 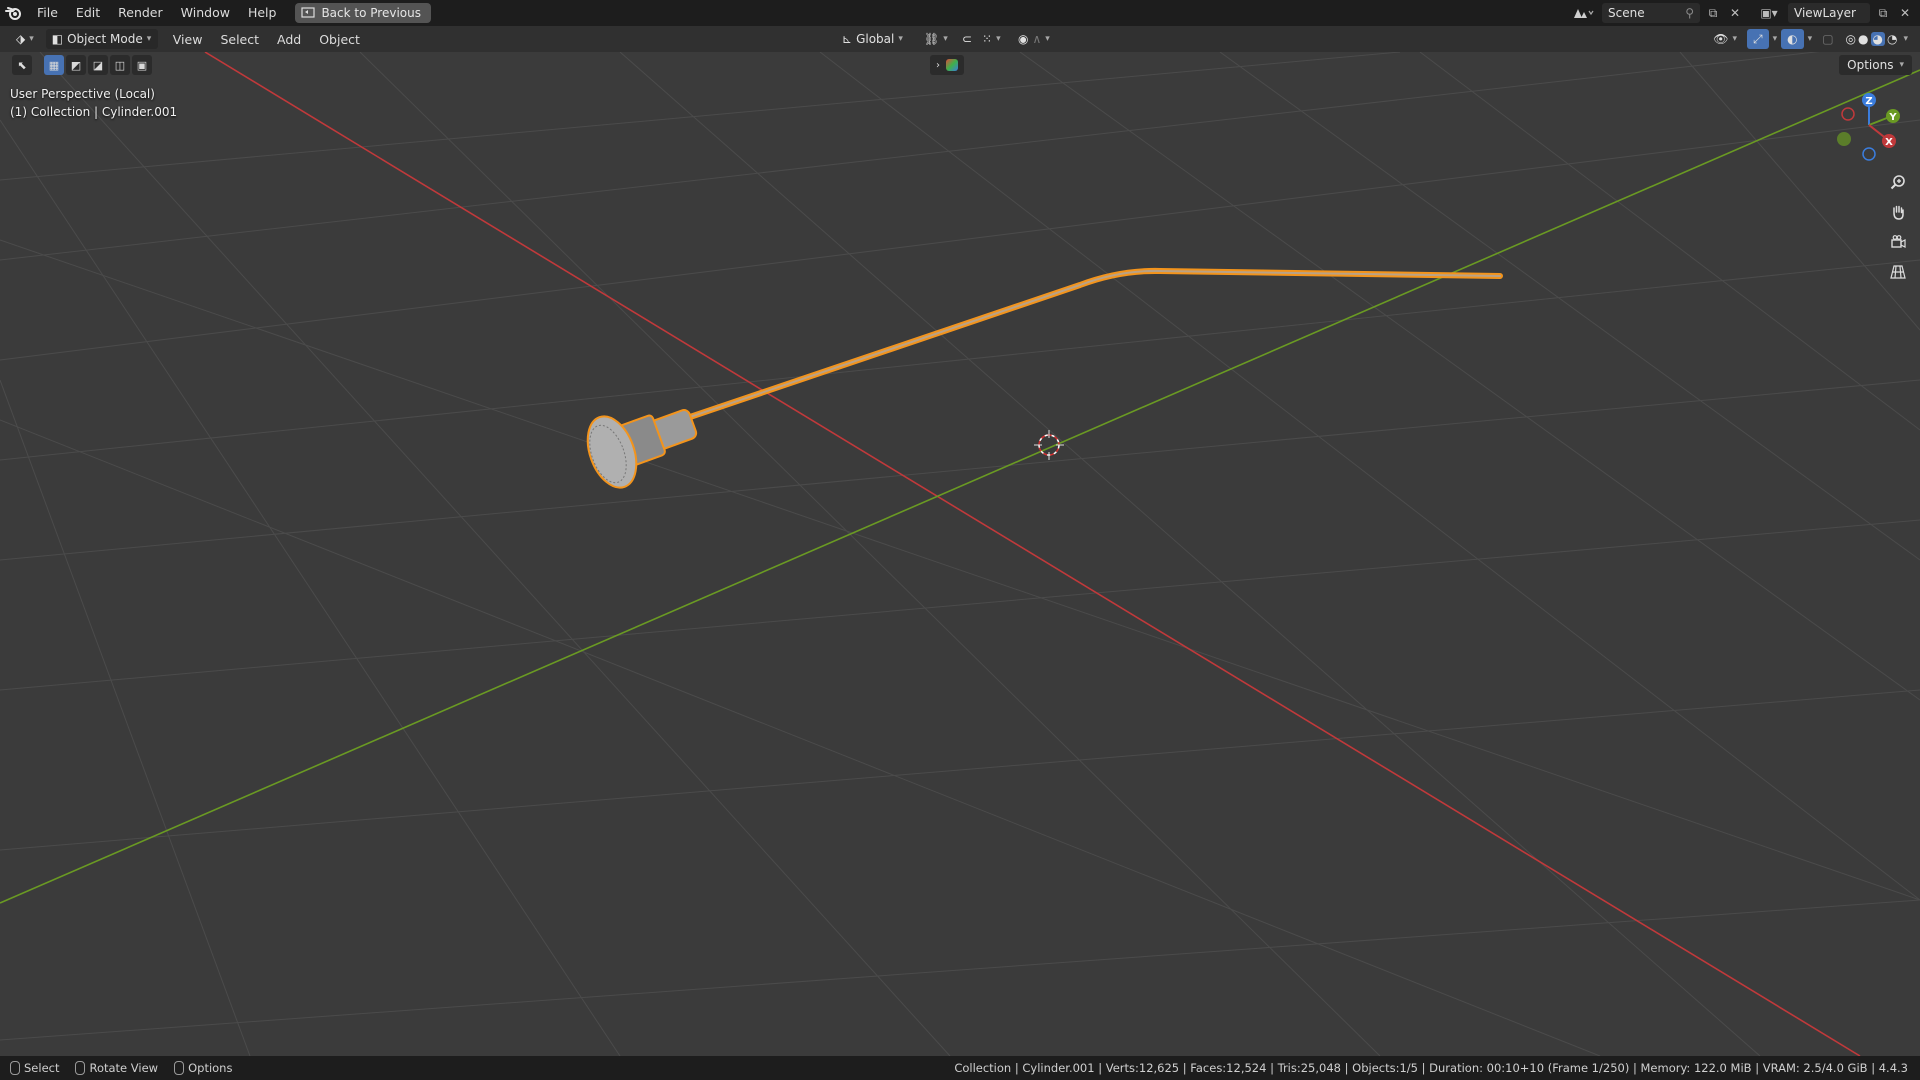 What do you see at coordinates (179, 1068) in the screenshot?
I see `mouse-right-icon` at bounding box center [179, 1068].